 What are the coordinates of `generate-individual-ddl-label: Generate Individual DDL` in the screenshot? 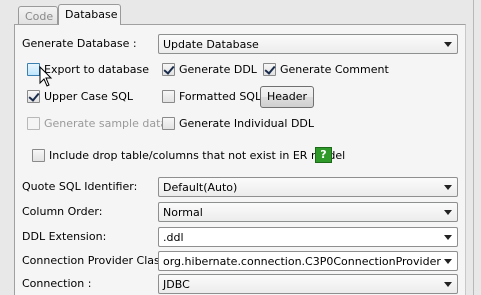 It's located at (246, 124).